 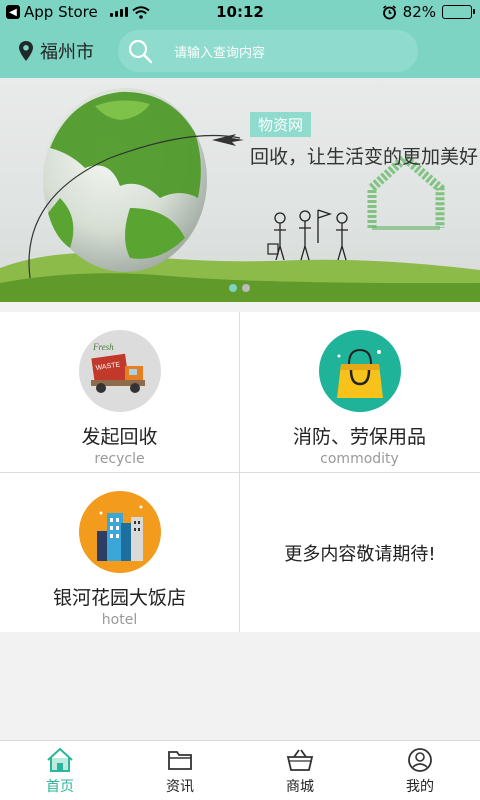 I want to click on carousel-dot, so click(x=246, y=288).